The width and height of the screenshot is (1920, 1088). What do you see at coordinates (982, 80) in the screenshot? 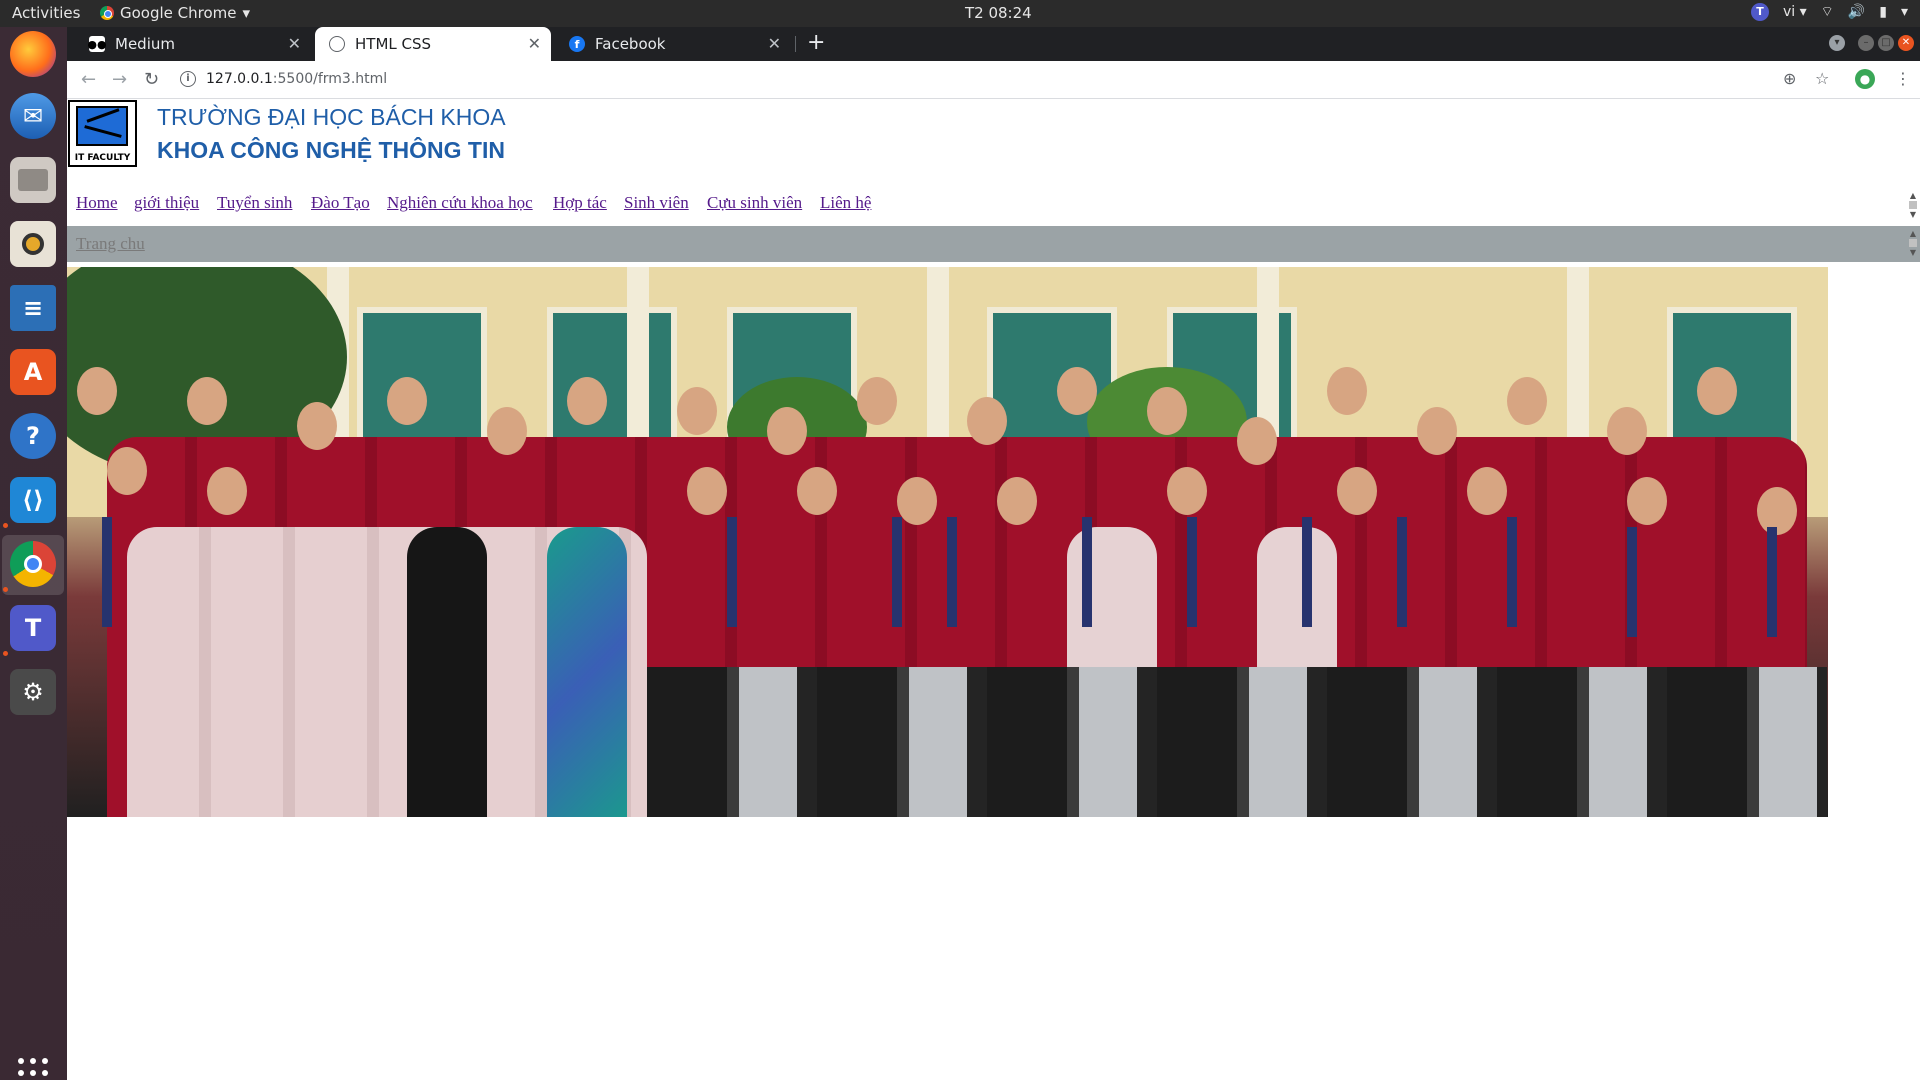
I see `address-bar: i 127.0.0.1:5500/frm3.html` at bounding box center [982, 80].